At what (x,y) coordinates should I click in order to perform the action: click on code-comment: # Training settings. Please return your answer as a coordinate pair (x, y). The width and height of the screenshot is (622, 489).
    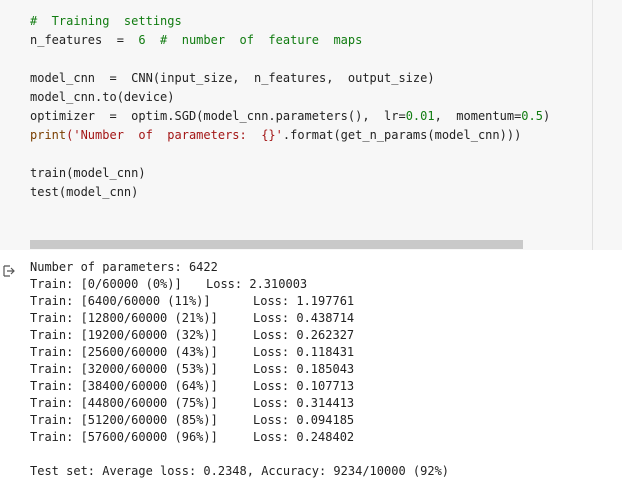
    Looking at the image, I should click on (106, 21).